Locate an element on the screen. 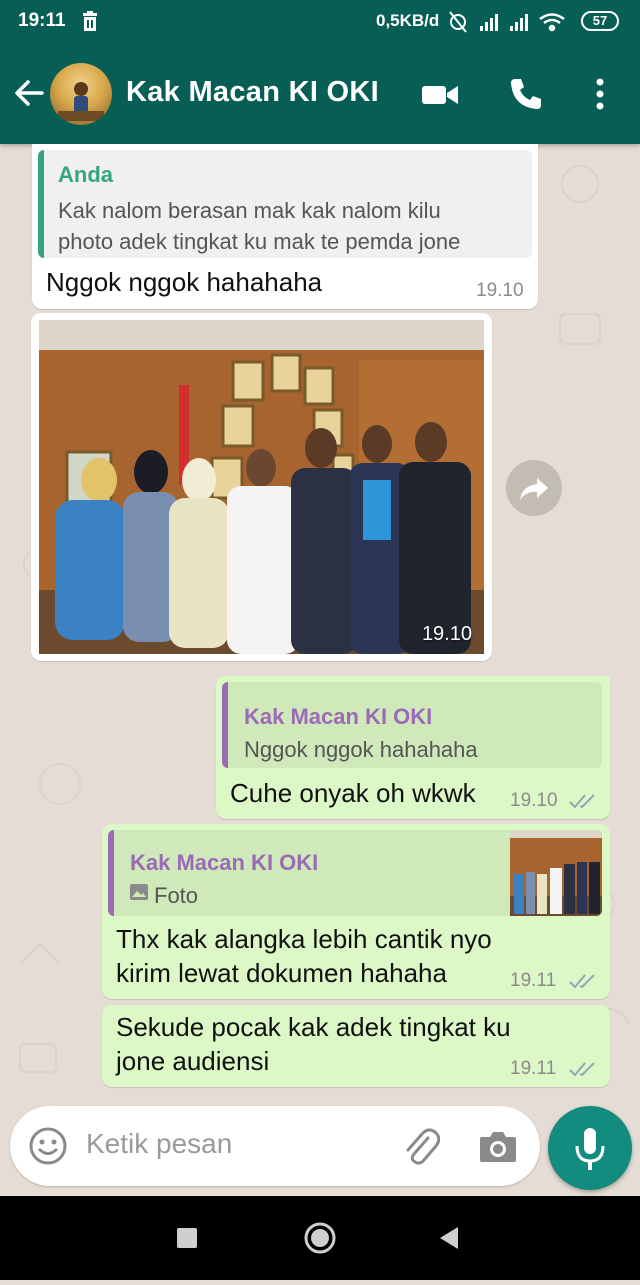  message-text-line: Thx kak alangka lebih cantik nyo is located at coordinates (304, 939).